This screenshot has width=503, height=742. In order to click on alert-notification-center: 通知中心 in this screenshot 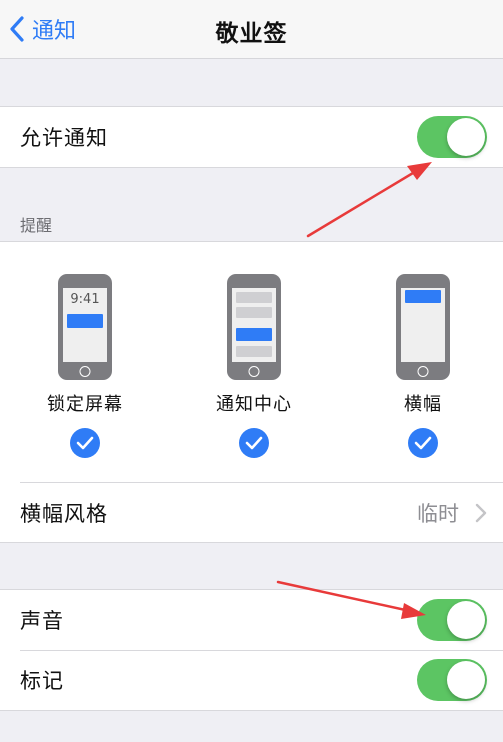, I will do `click(254, 362)`.